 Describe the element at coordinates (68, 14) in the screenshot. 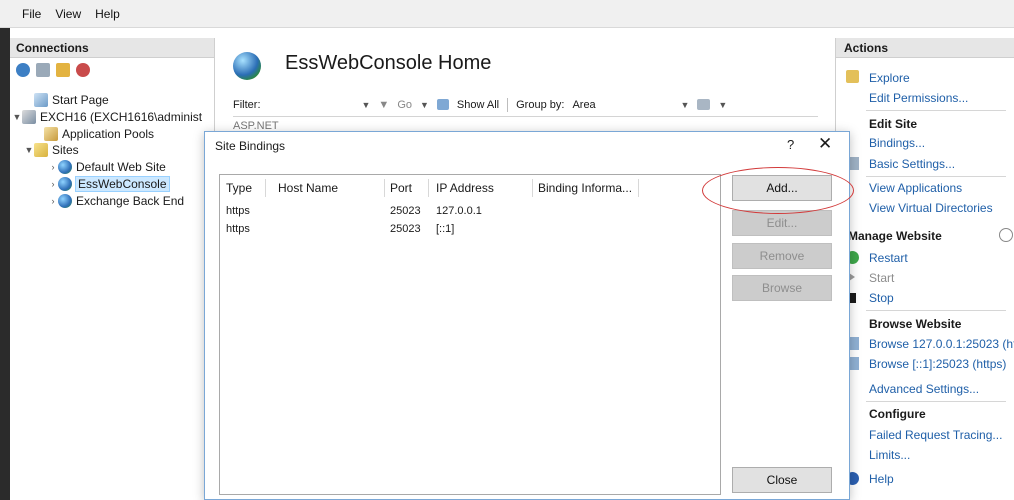

I see `menu-view: View` at that location.